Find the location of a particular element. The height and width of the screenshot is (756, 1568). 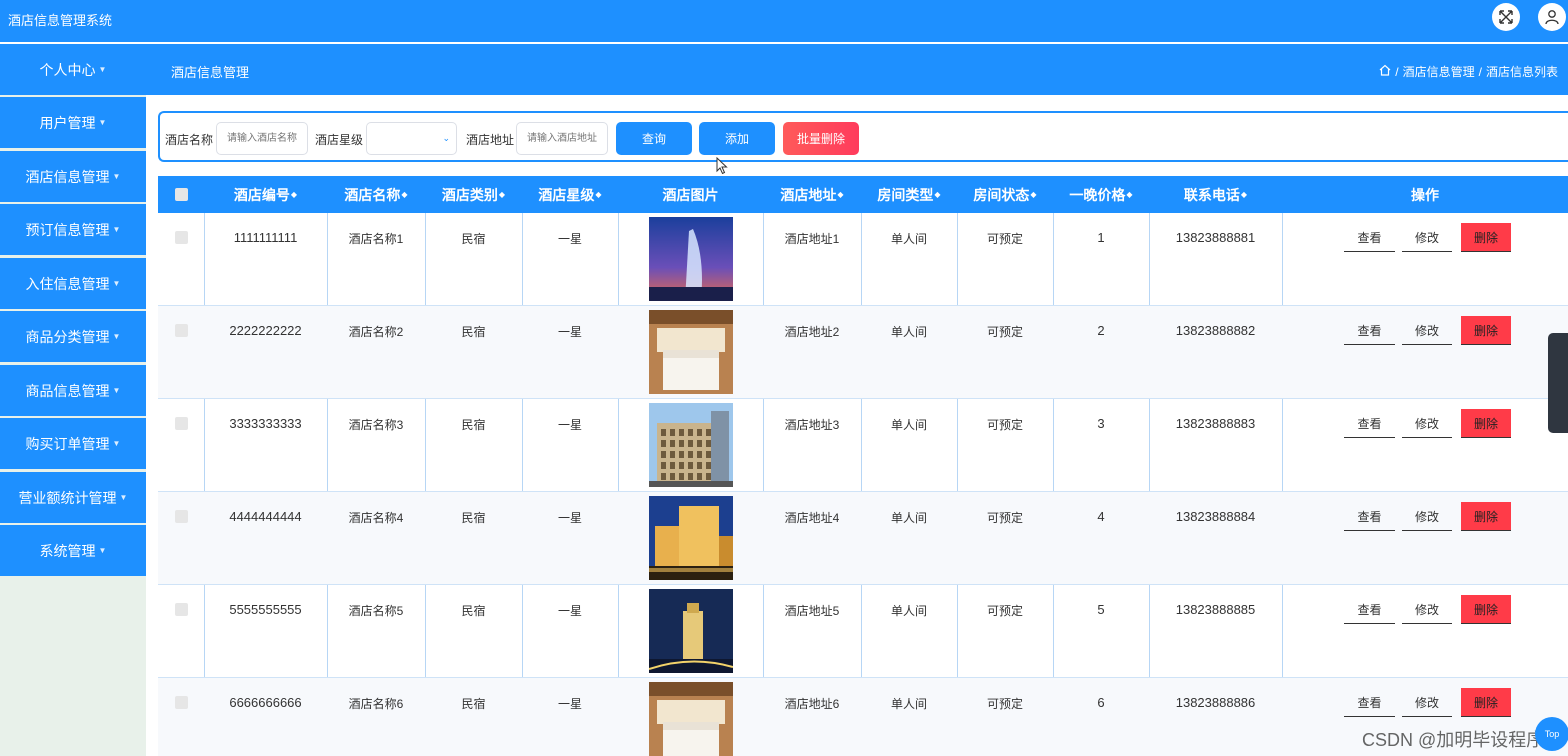

user-icon is located at coordinates (1552, 17).